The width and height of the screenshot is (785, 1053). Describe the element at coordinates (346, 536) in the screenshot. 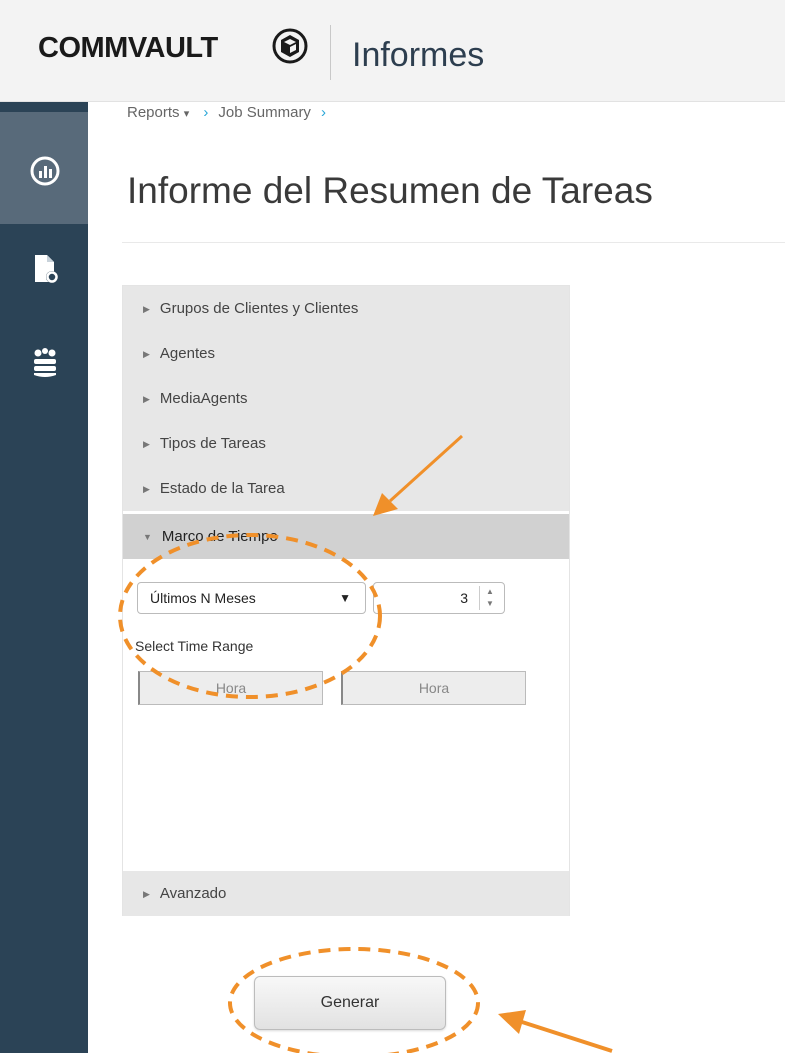

I see `section-timeframe: ▼ Marco de Tiempo` at that location.